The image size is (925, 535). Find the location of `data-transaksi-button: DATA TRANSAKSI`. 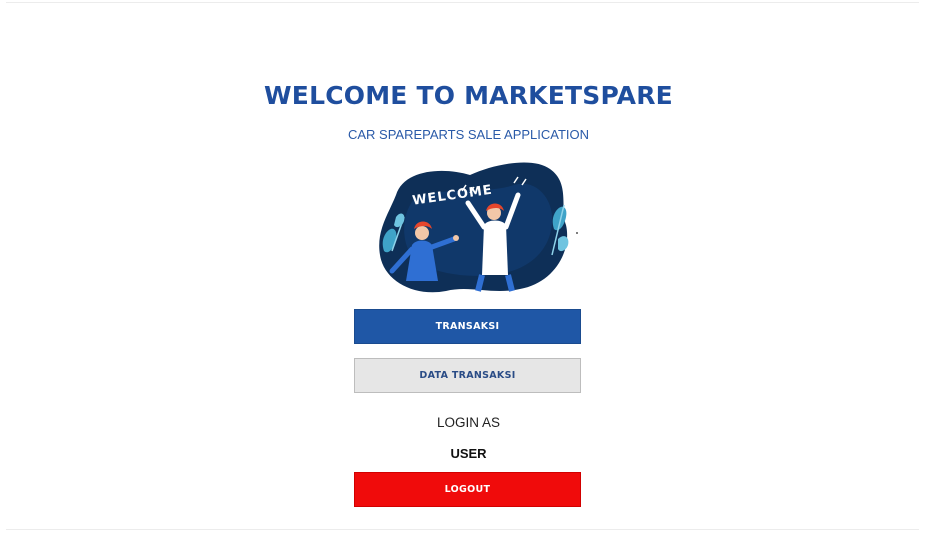

data-transaksi-button: DATA TRANSAKSI is located at coordinates (467, 375).